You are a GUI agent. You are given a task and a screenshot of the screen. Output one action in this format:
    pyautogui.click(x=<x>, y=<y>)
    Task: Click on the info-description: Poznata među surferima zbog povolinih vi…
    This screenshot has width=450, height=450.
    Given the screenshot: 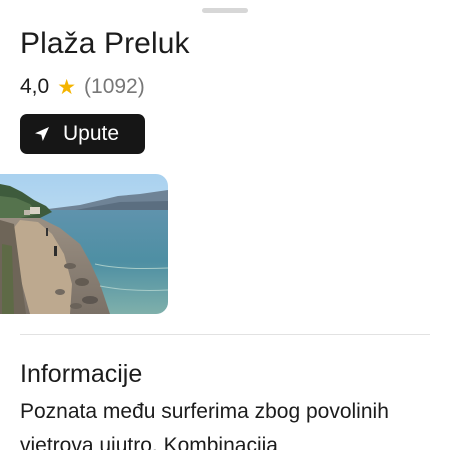 What is the action you would take?
    pyautogui.click(x=204, y=425)
    